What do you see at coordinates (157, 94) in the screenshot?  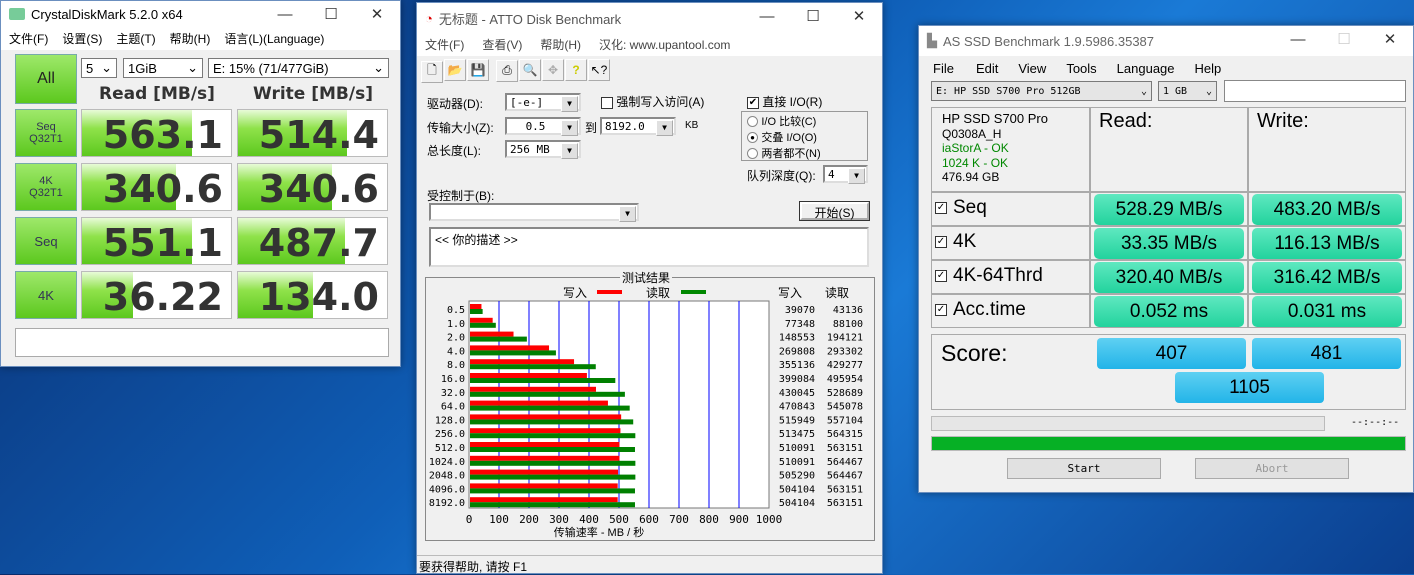 I see `read-header: Read [MB/s]` at bounding box center [157, 94].